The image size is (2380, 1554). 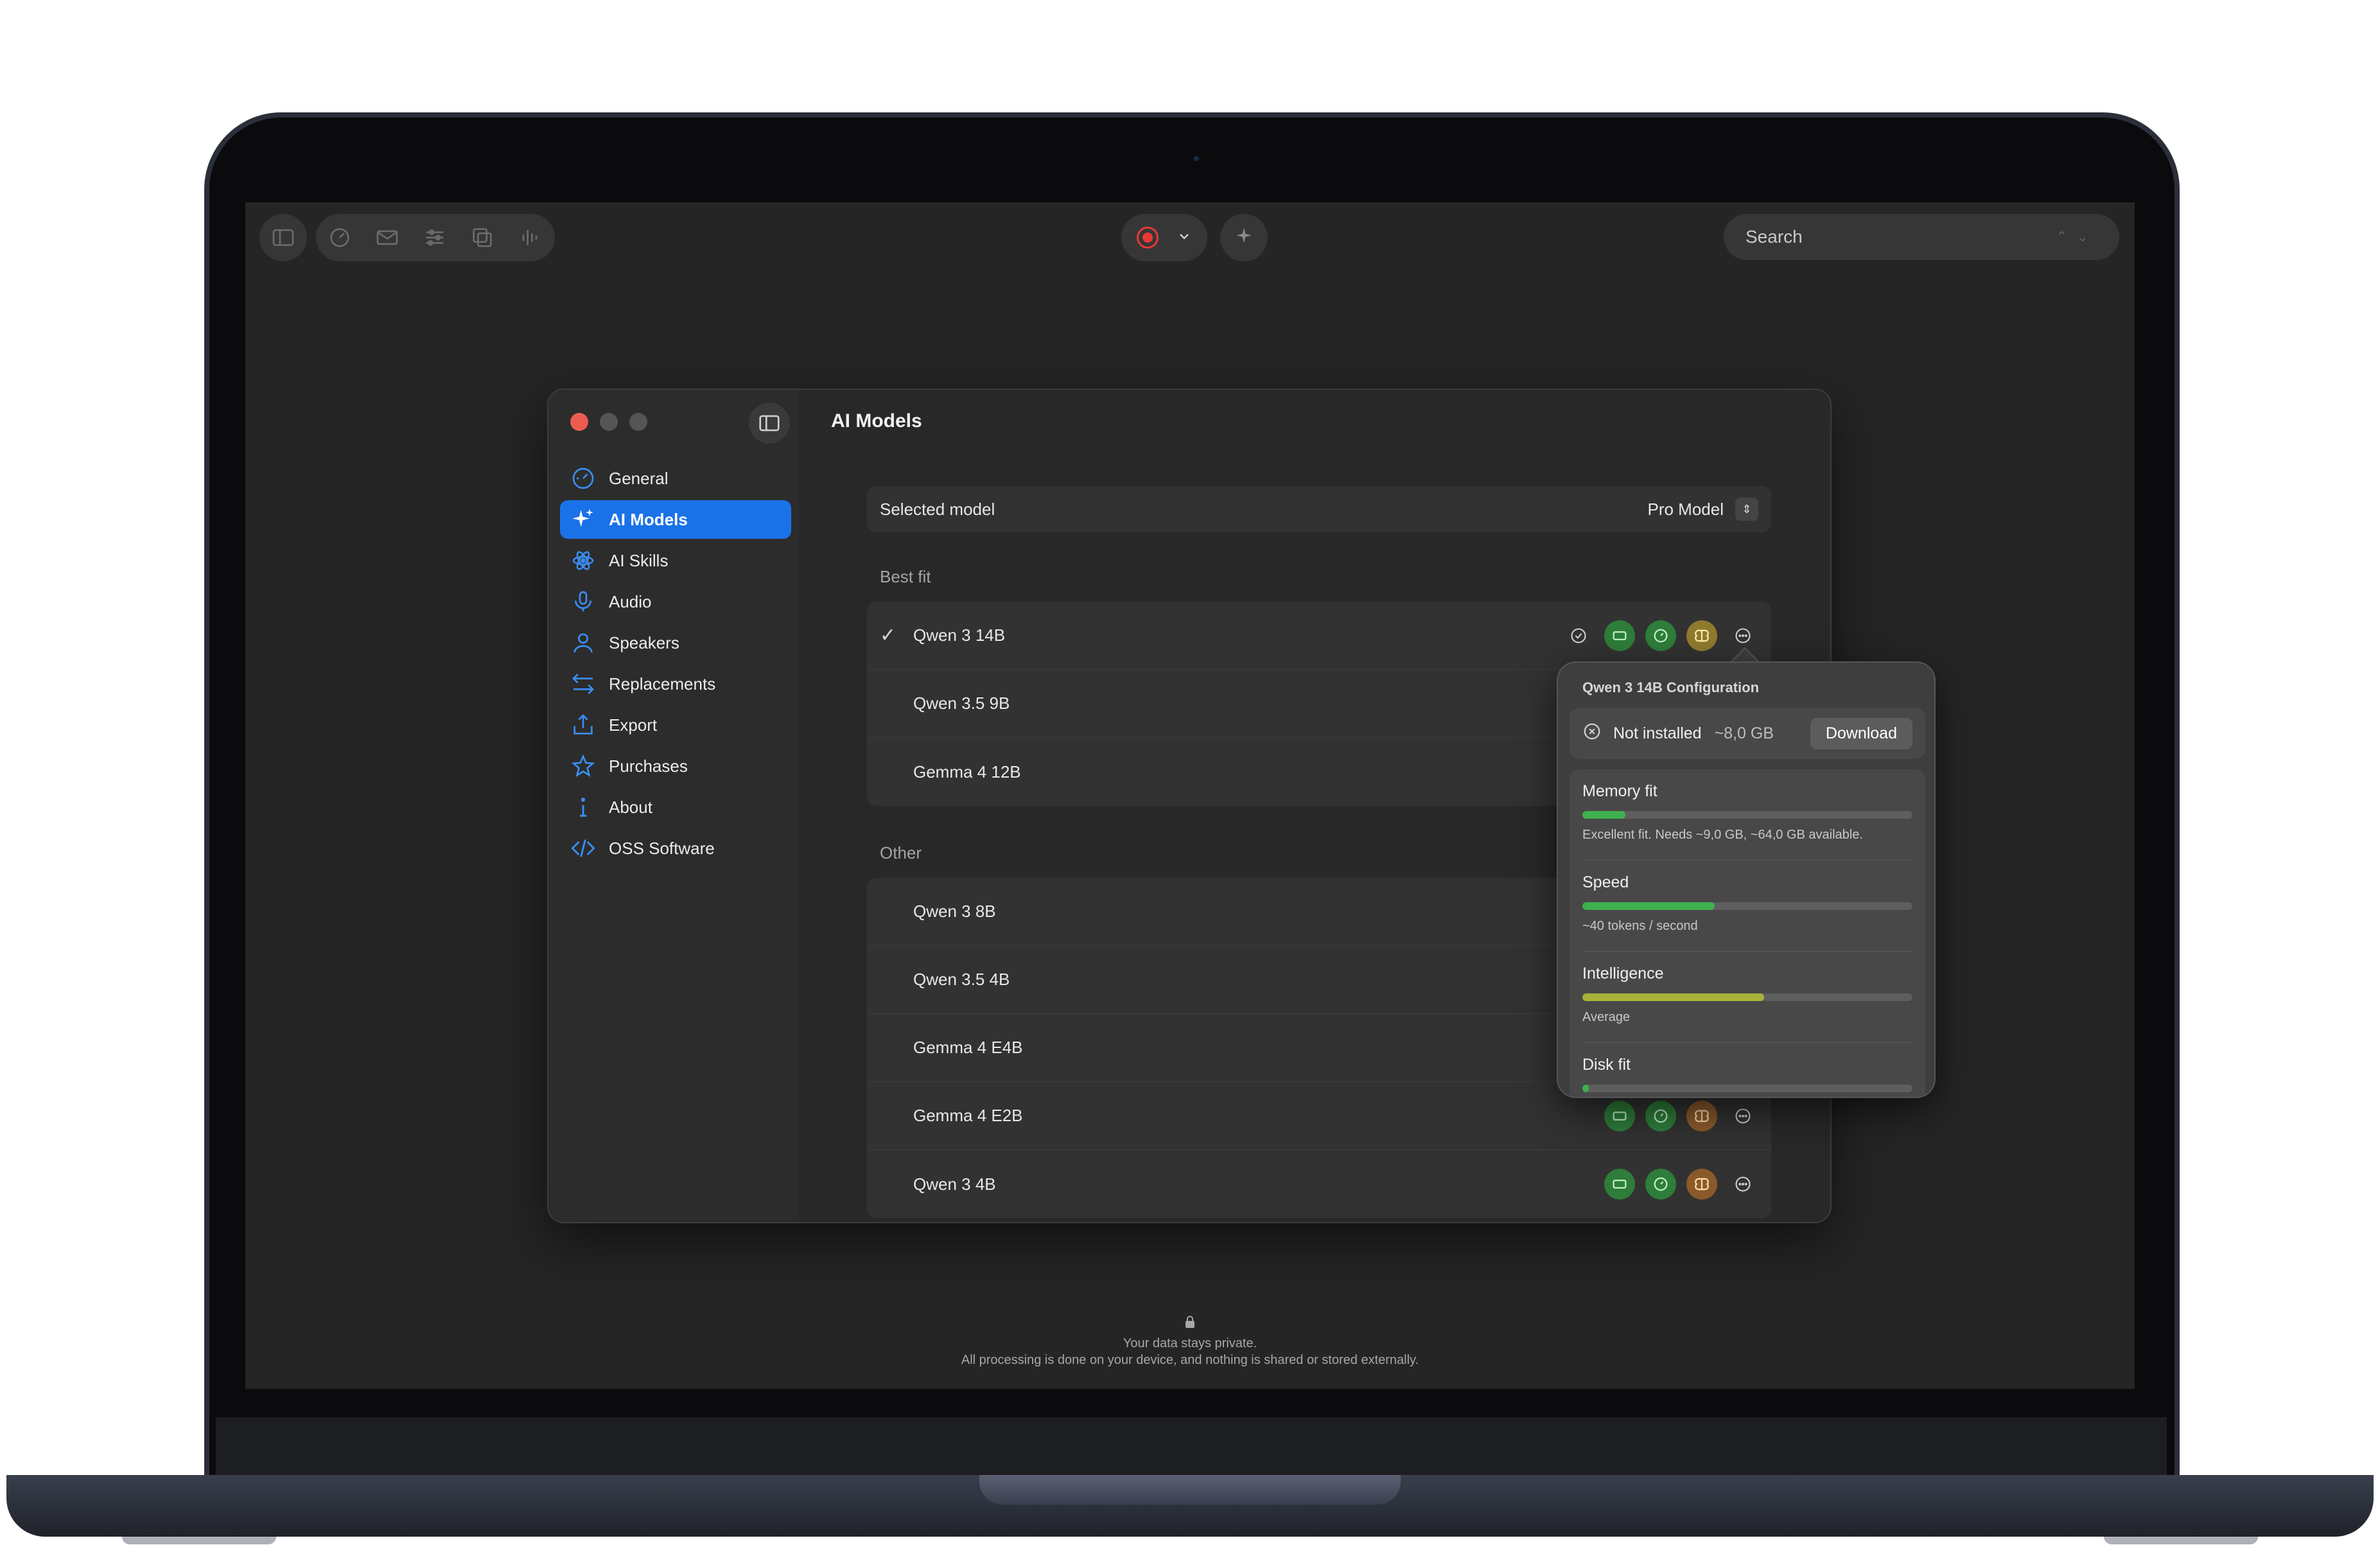 I want to click on search-input: Search ⌃⌄, so click(x=1922, y=237).